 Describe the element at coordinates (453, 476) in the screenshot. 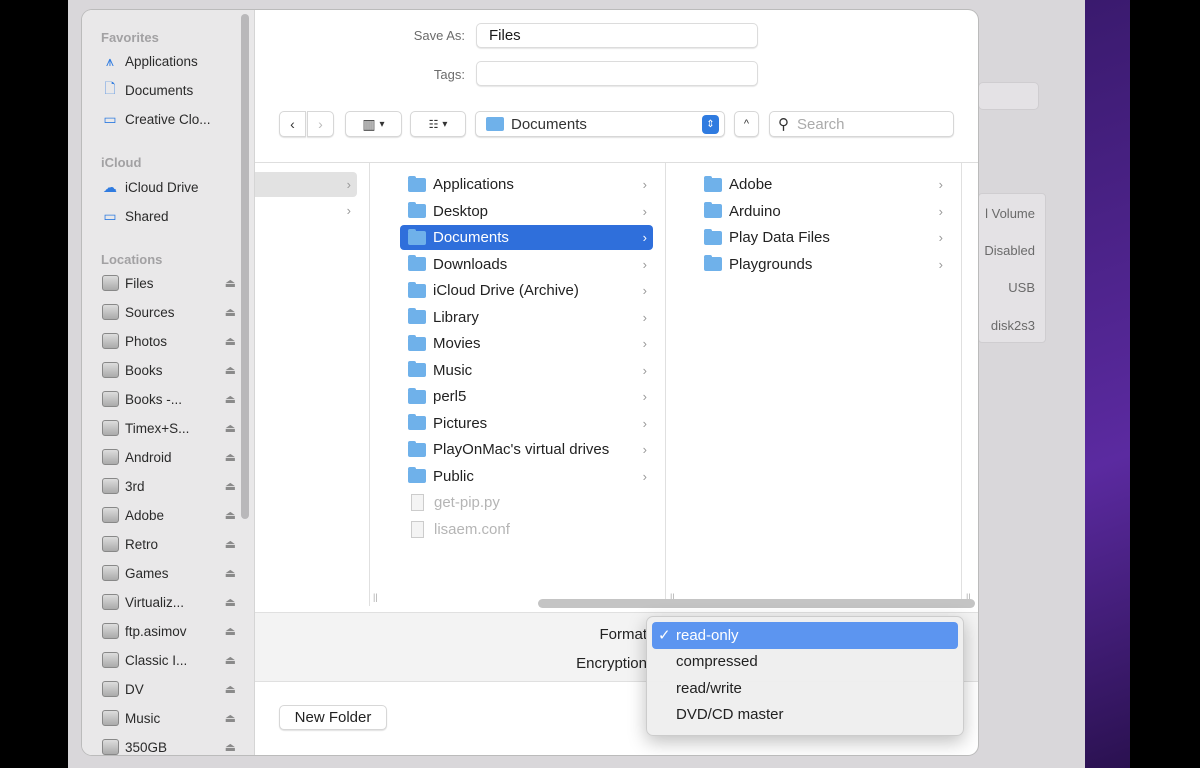

I see `item-name: Public` at that location.